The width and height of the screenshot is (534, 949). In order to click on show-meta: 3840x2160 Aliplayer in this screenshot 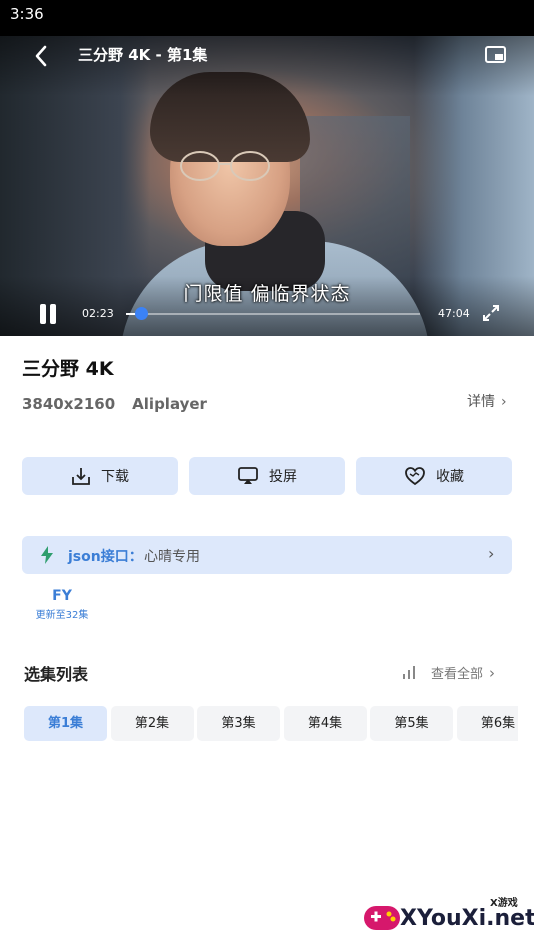, I will do `click(114, 404)`.